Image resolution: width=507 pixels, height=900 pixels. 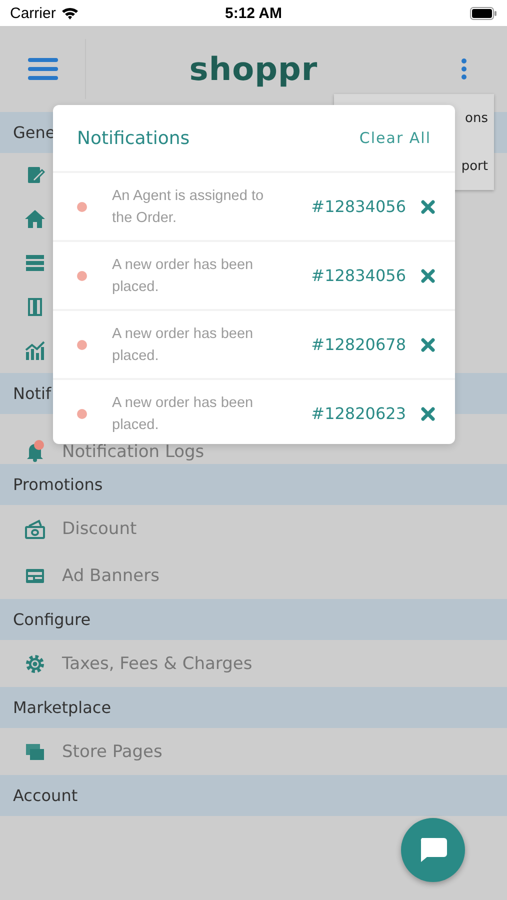 I want to click on wifi-icon, so click(x=69, y=13).